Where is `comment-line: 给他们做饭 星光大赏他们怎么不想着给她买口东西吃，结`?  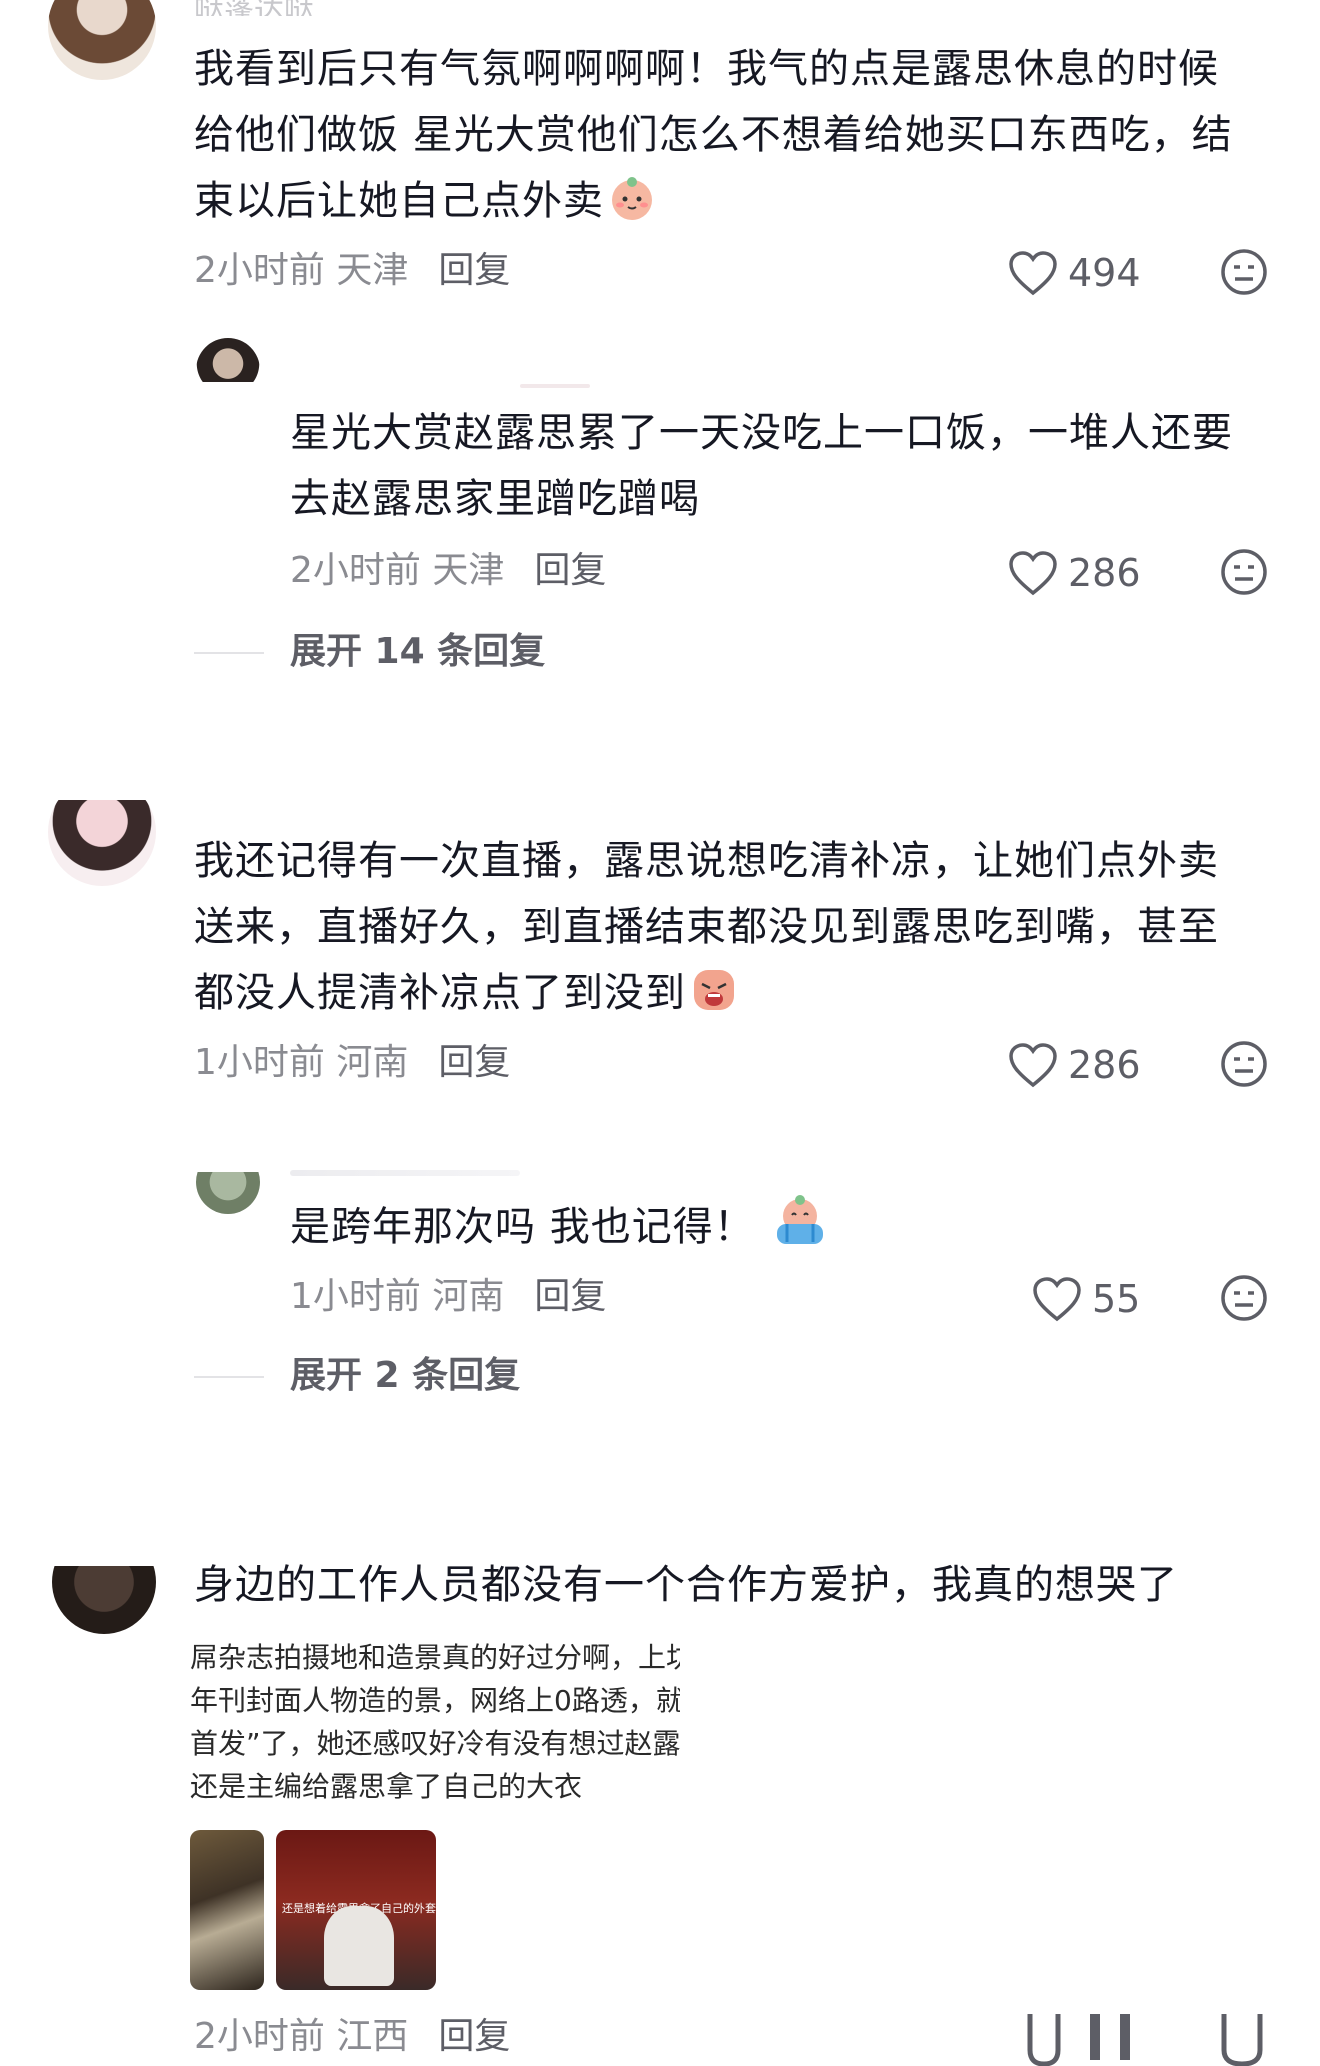 comment-line: 给他们做饭 星光大赏他们怎么不想着给她买口东西吃，结 is located at coordinates (713, 135).